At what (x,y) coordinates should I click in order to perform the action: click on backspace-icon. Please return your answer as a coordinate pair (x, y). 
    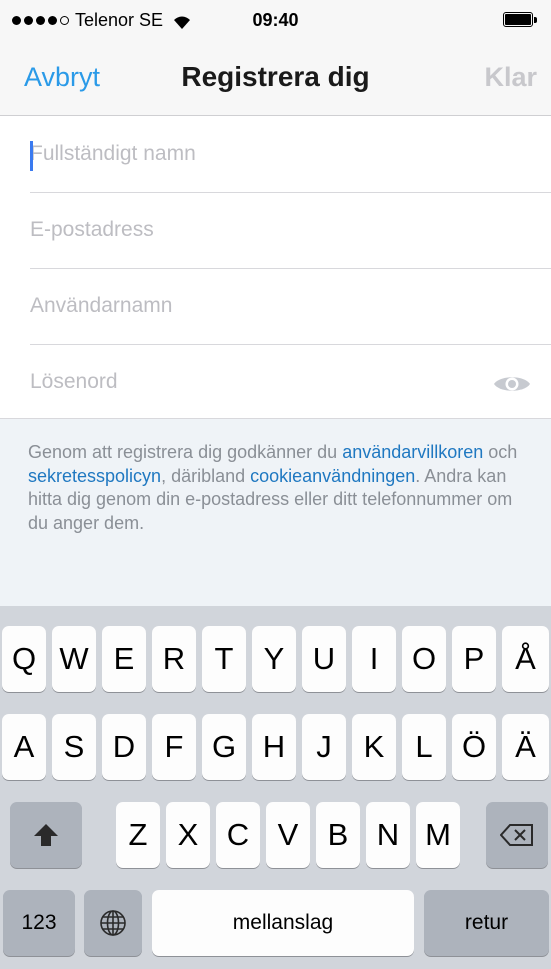
    Looking at the image, I should click on (516, 835).